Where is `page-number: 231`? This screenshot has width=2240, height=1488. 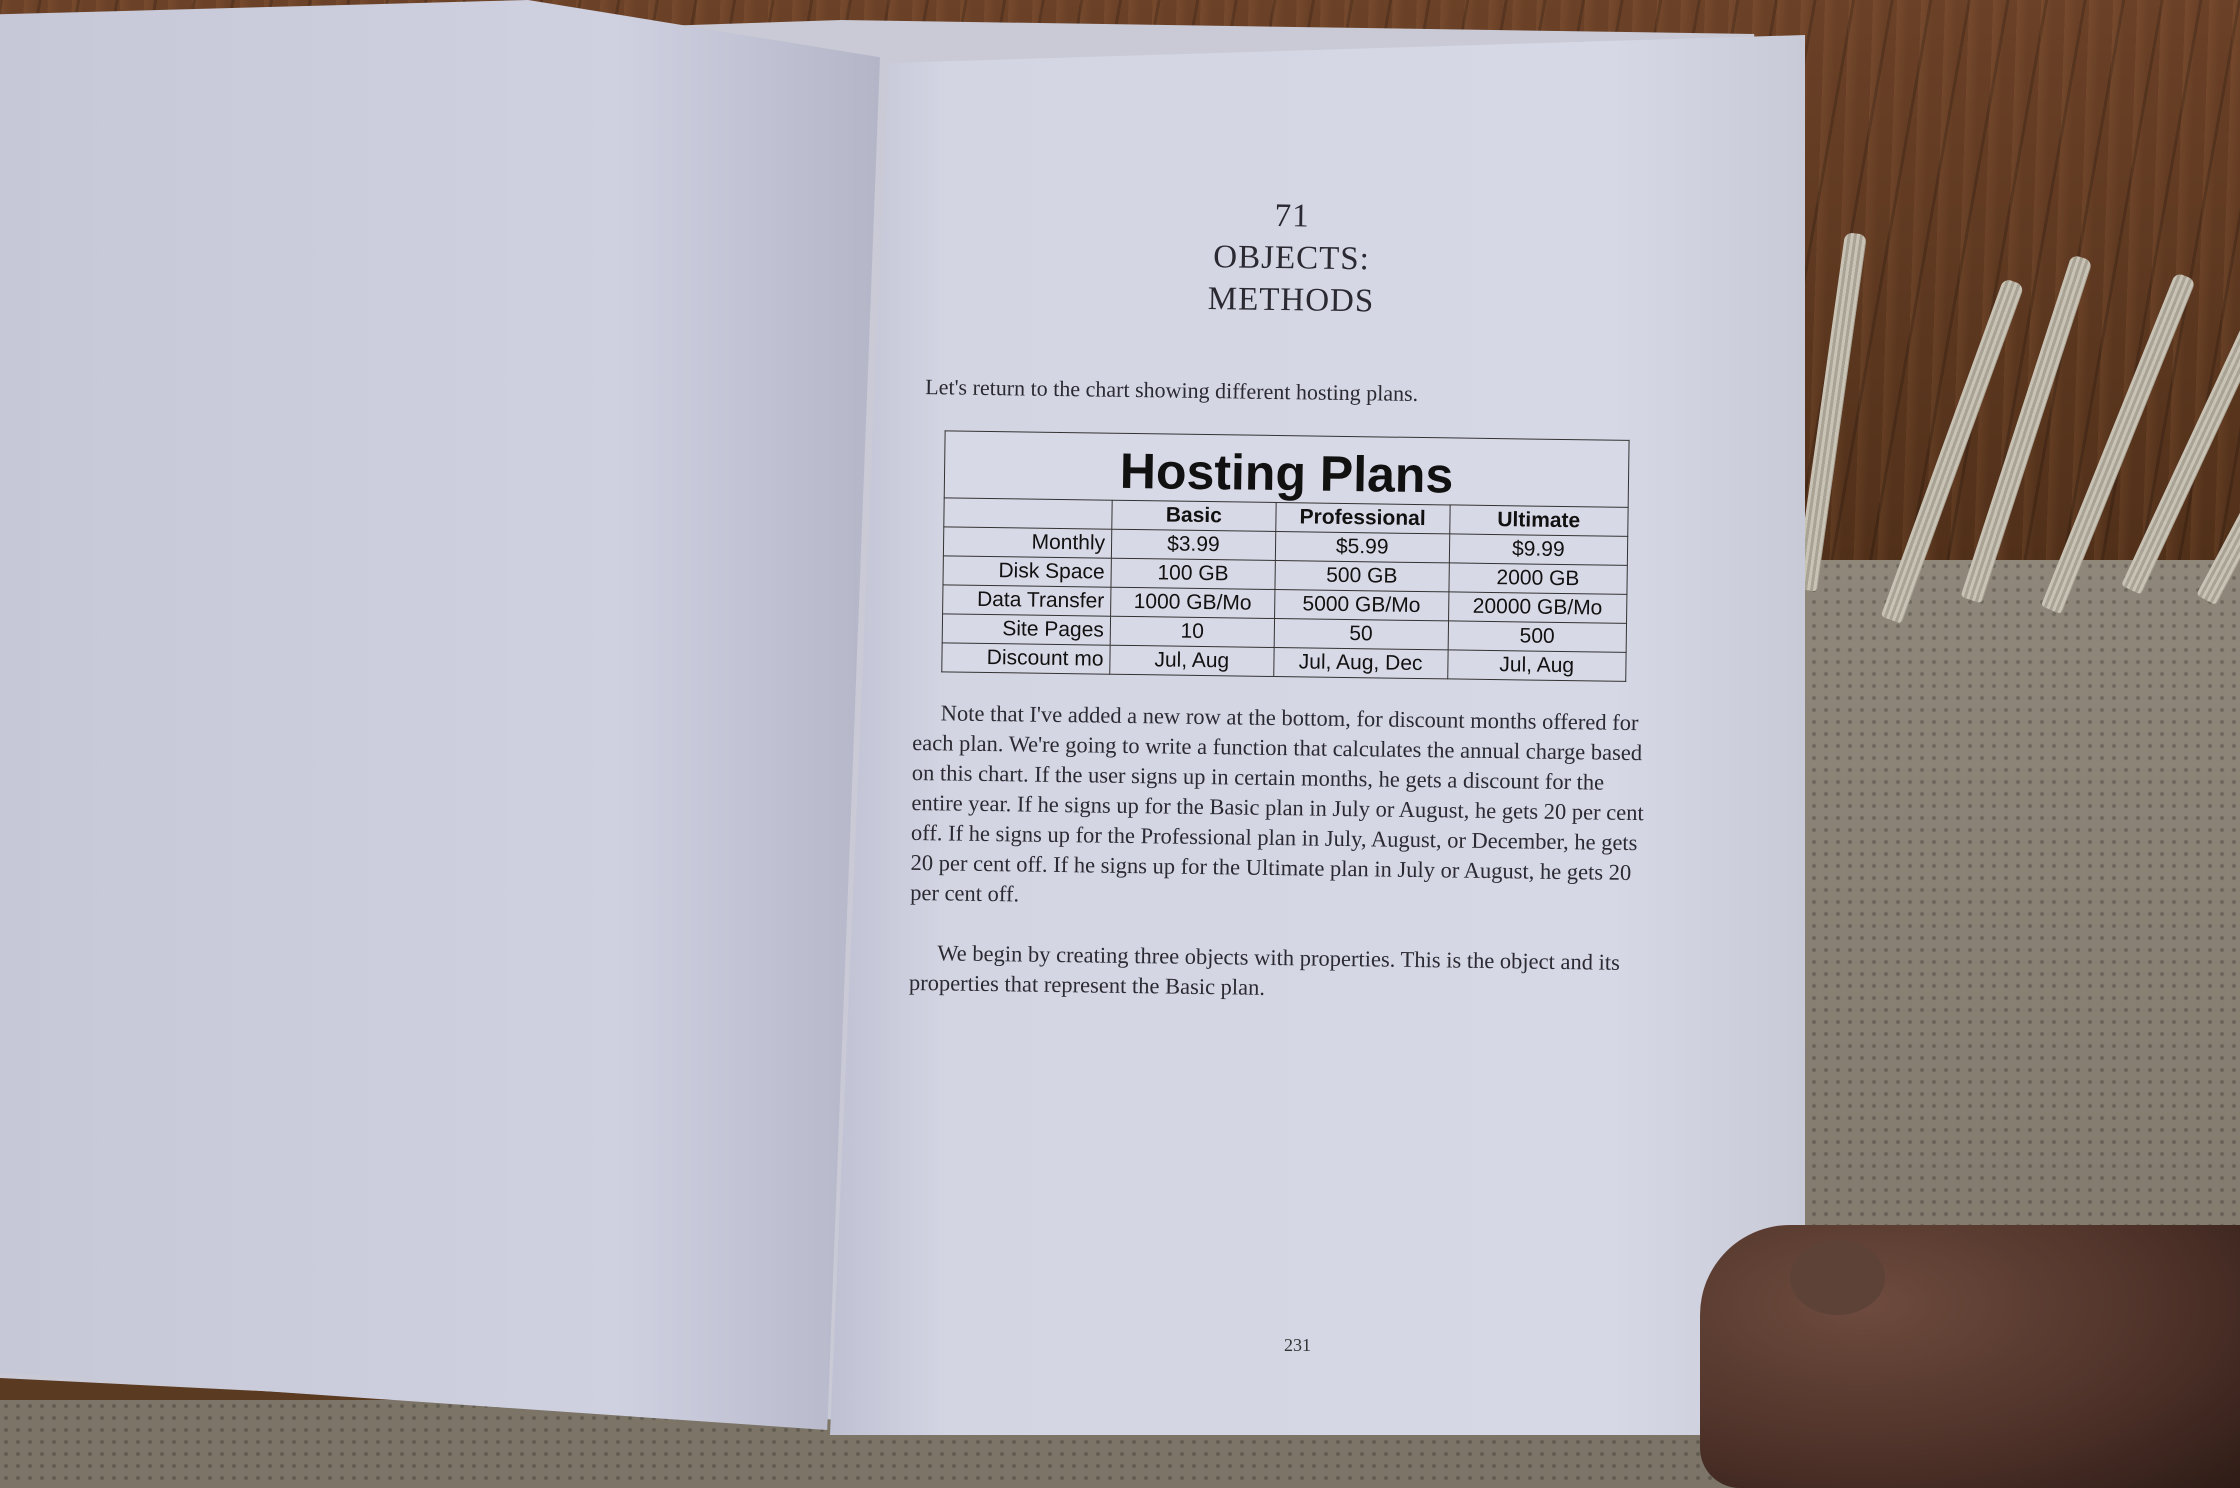
page-number: 231 is located at coordinates (1297, 1345).